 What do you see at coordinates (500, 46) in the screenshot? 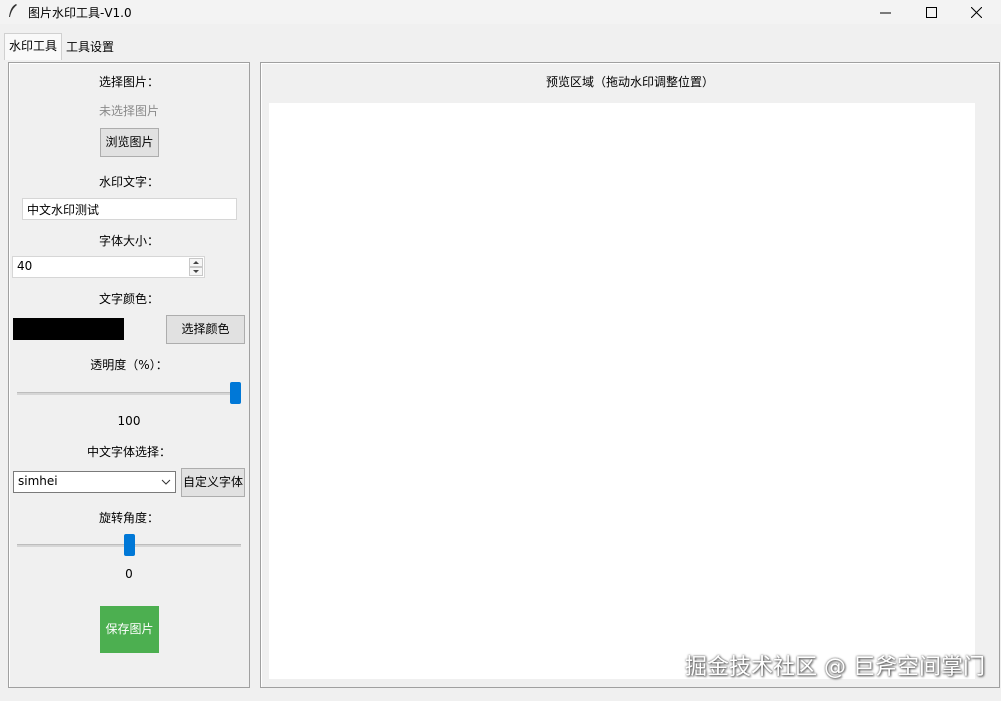
I see `tab-bar: 水印工具 工具设置` at bounding box center [500, 46].